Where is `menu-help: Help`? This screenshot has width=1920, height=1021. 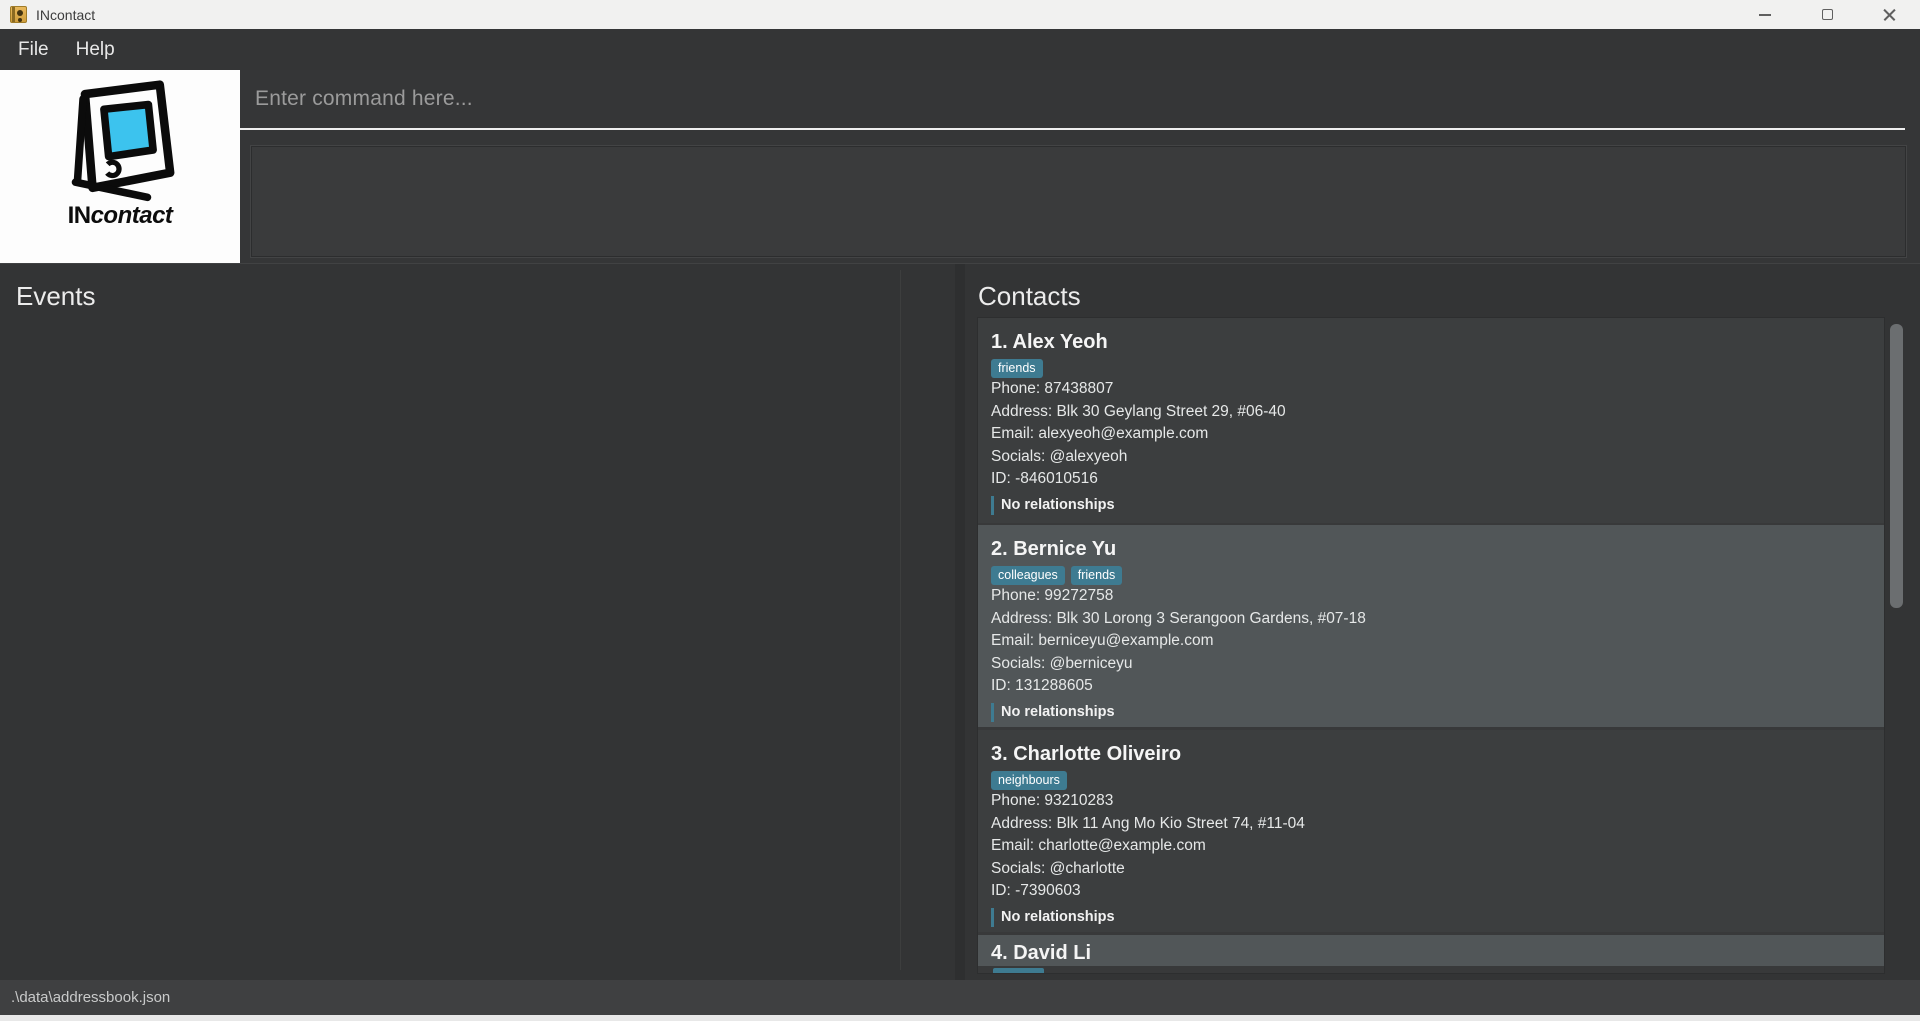 menu-help: Help is located at coordinates (95, 50).